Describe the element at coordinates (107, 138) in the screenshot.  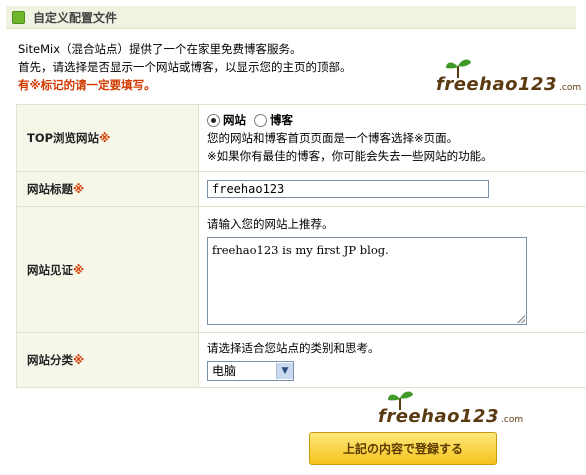
I see `label-top-browse: TOP浏览网站※` at that location.